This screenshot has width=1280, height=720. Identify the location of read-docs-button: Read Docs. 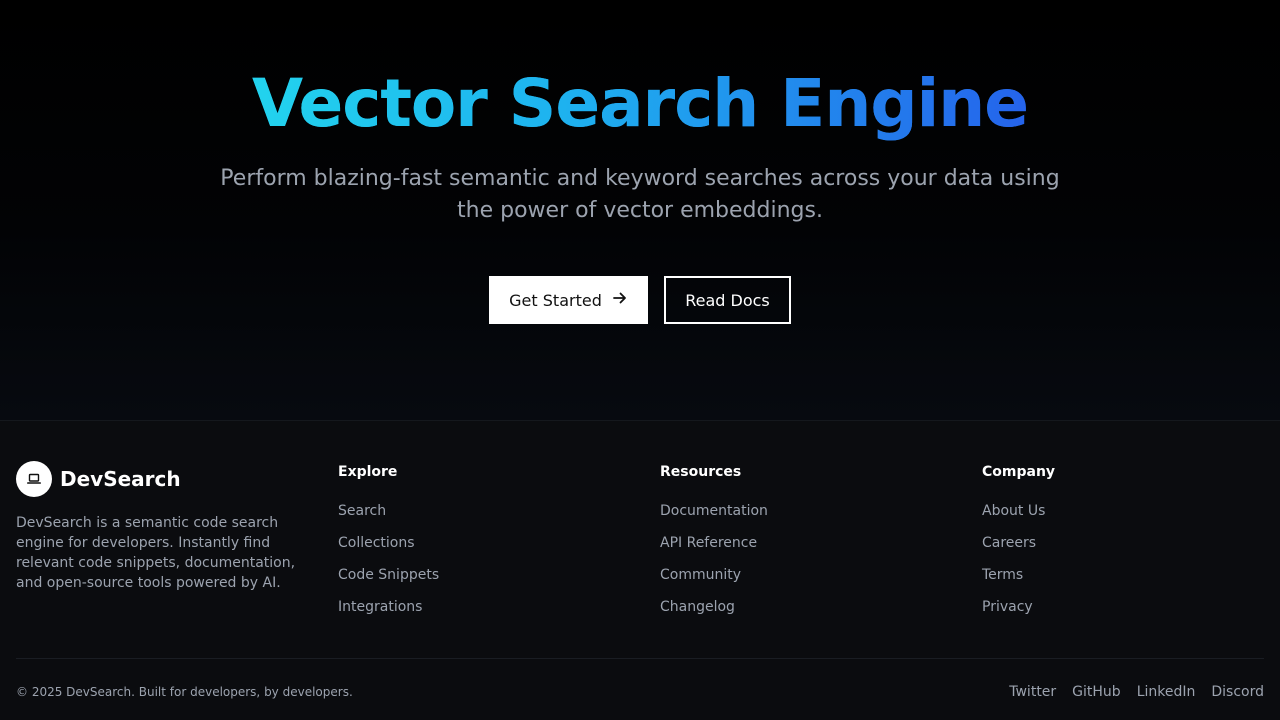
(727, 300).